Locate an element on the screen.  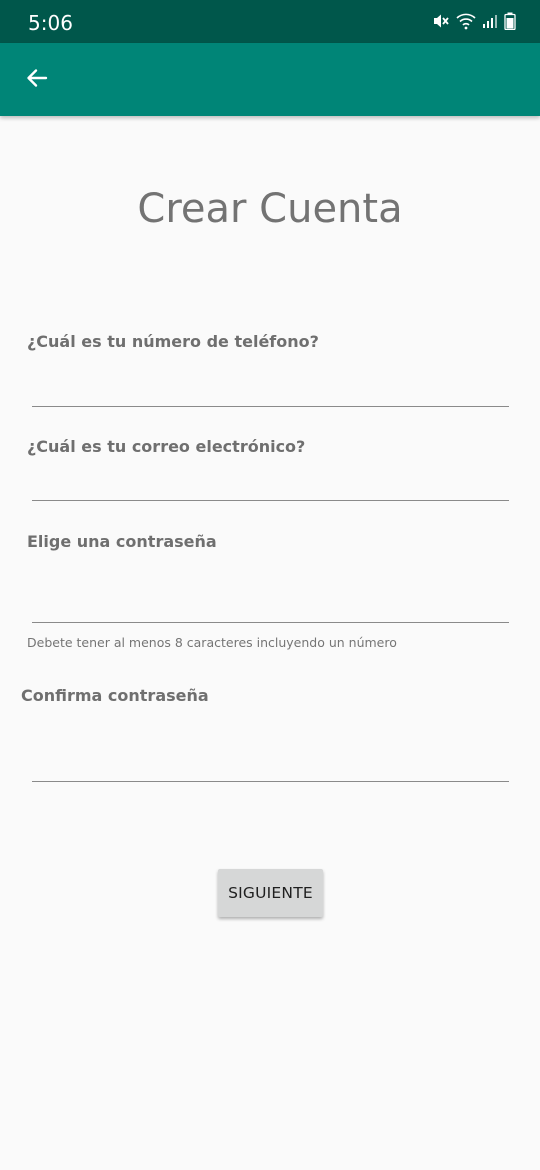
back-button is located at coordinates (37, 80).